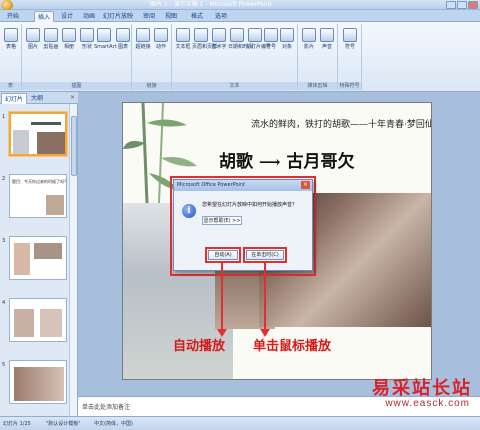  Describe the element at coordinates (211, 4) in the screenshot. I see `window-title: 图片 1 - 演示文稿 1 - Microsoft PowerPoint` at that location.